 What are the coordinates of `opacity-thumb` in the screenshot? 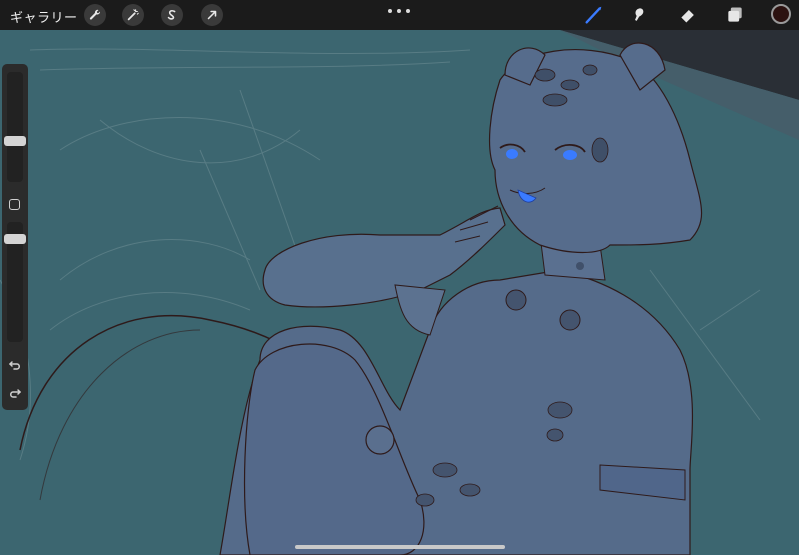 It's located at (15, 239).